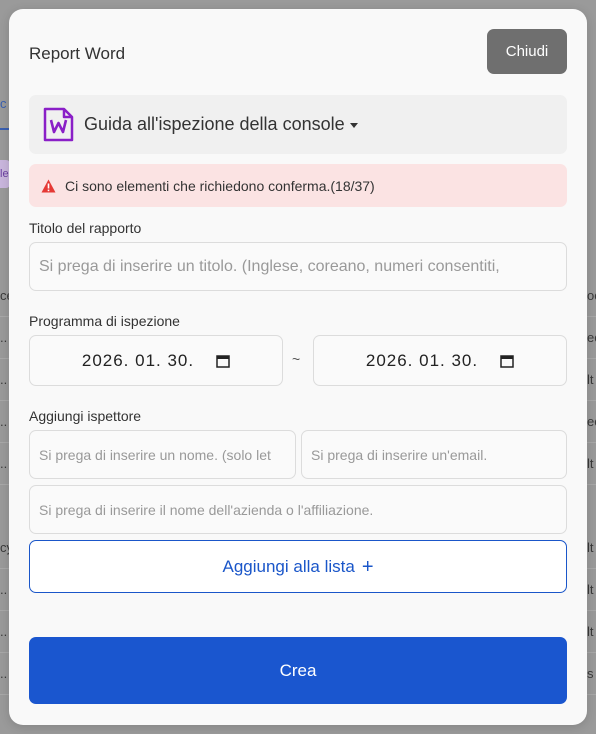 The width and height of the screenshot is (596, 734). I want to click on close-button: Chiudi, so click(527, 51).